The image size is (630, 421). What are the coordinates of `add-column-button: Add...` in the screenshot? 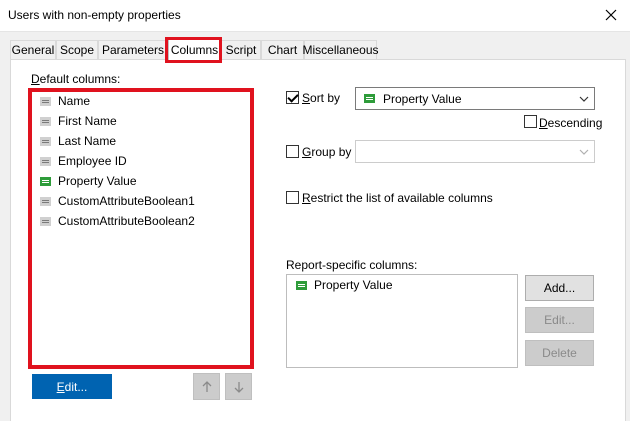 It's located at (559, 288).